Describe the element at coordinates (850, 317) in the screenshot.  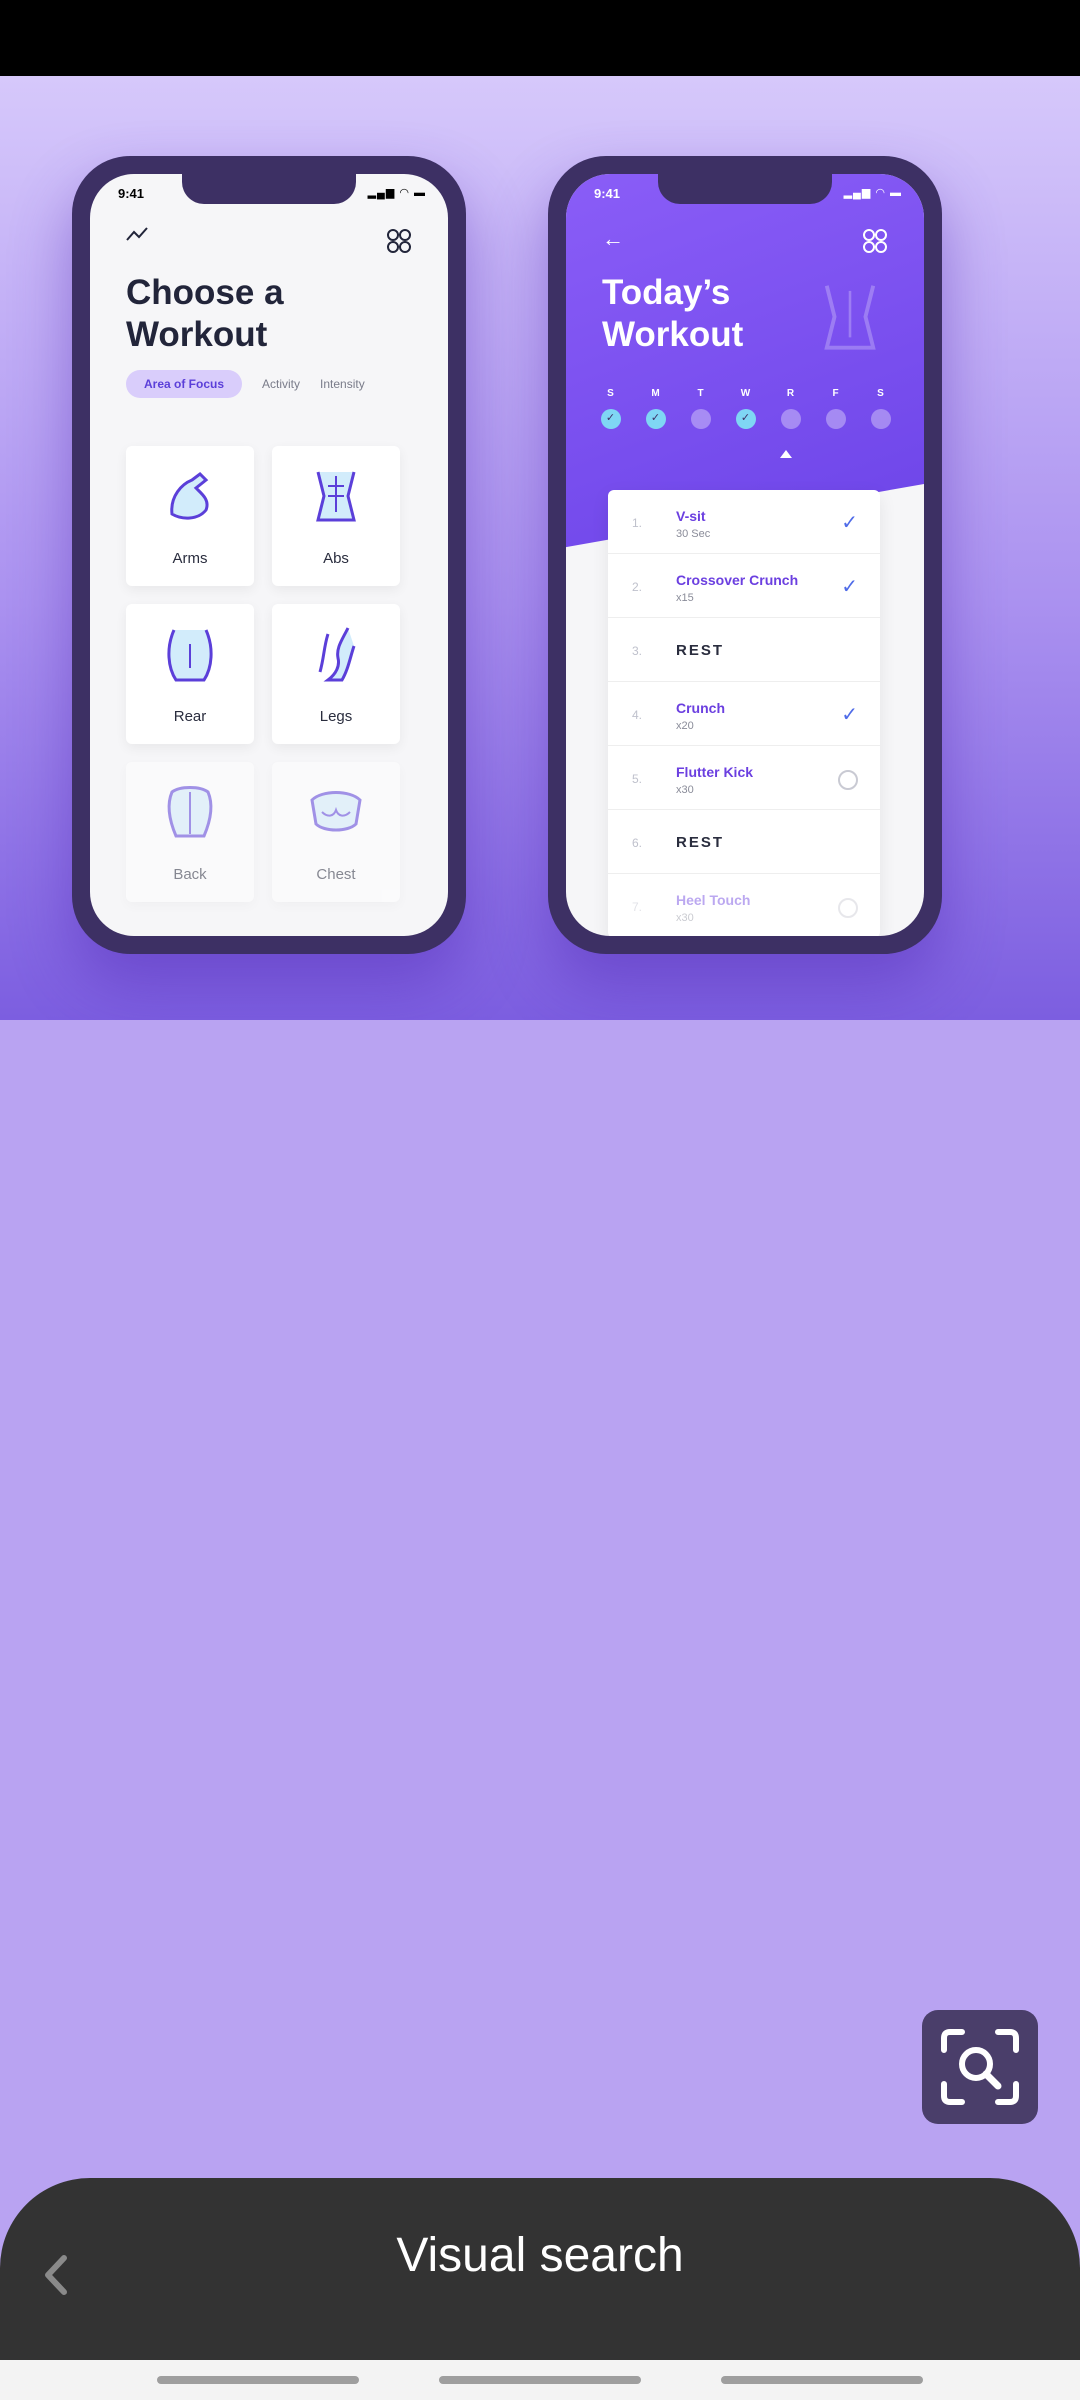
I see `abs-watermark-icon` at that location.